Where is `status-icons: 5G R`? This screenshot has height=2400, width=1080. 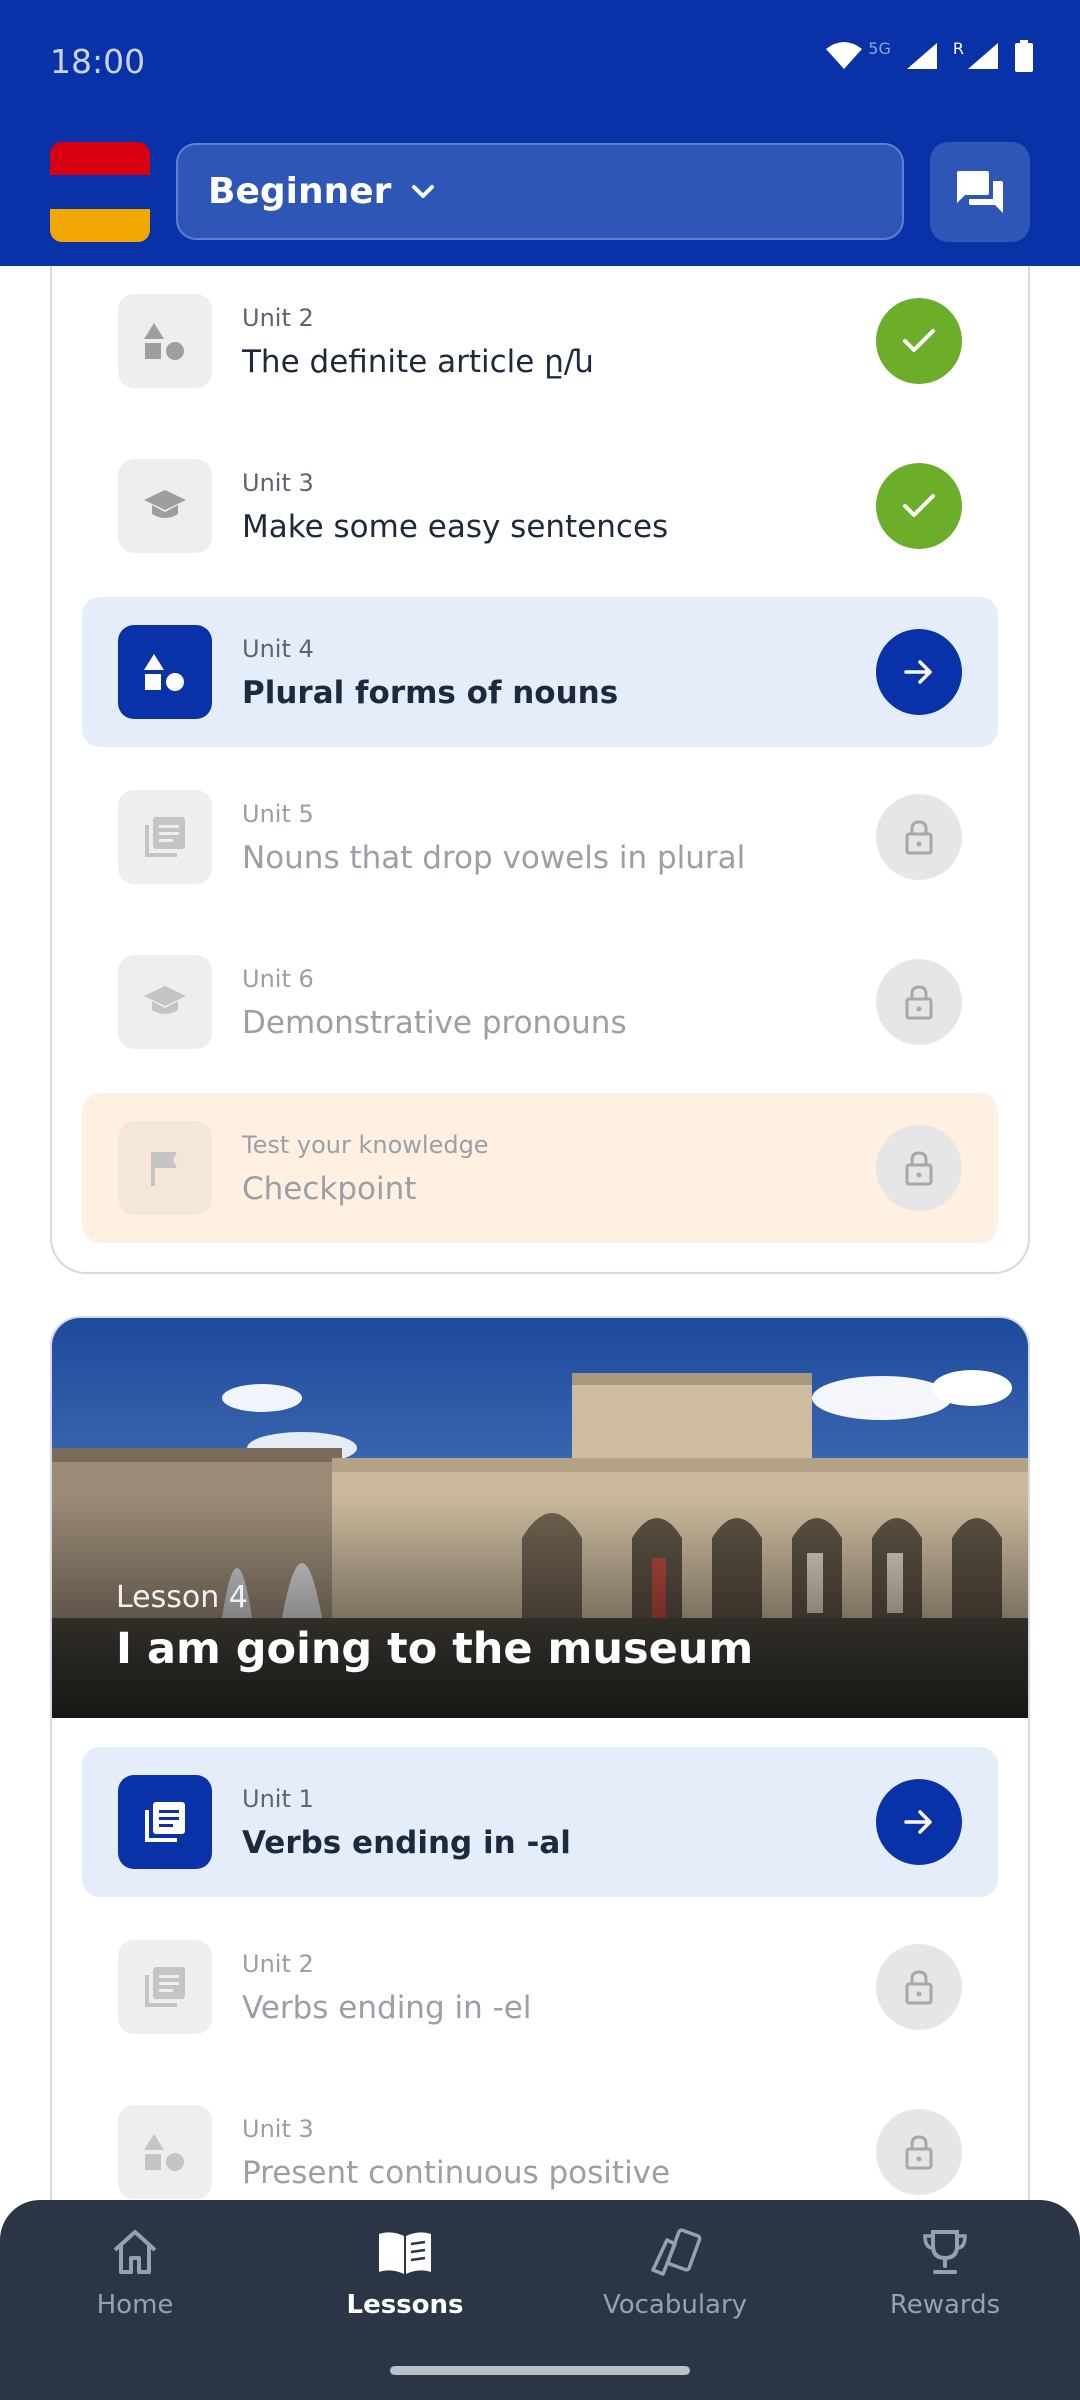
status-icons: 5G R is located at coordinates (929, 55).